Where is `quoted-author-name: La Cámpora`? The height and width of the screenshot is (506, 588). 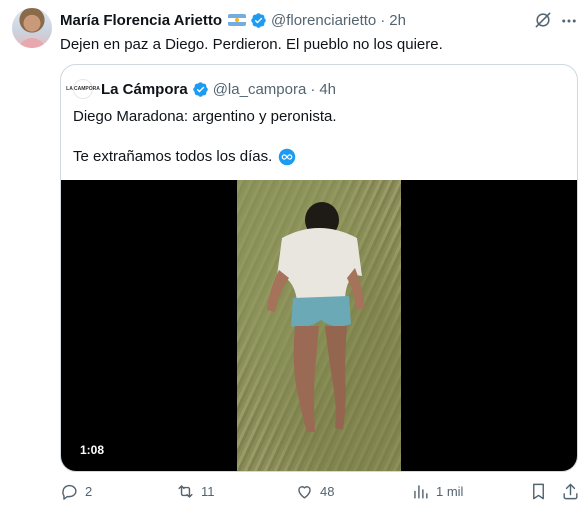 quoted-author-name: La Cámpora is located at coordinates (144, 89).